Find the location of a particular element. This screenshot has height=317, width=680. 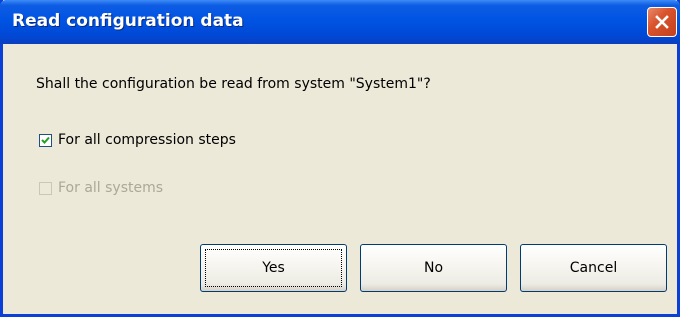

option-all-compression-steps: For all compression steps is located at coordinates (137, 140).